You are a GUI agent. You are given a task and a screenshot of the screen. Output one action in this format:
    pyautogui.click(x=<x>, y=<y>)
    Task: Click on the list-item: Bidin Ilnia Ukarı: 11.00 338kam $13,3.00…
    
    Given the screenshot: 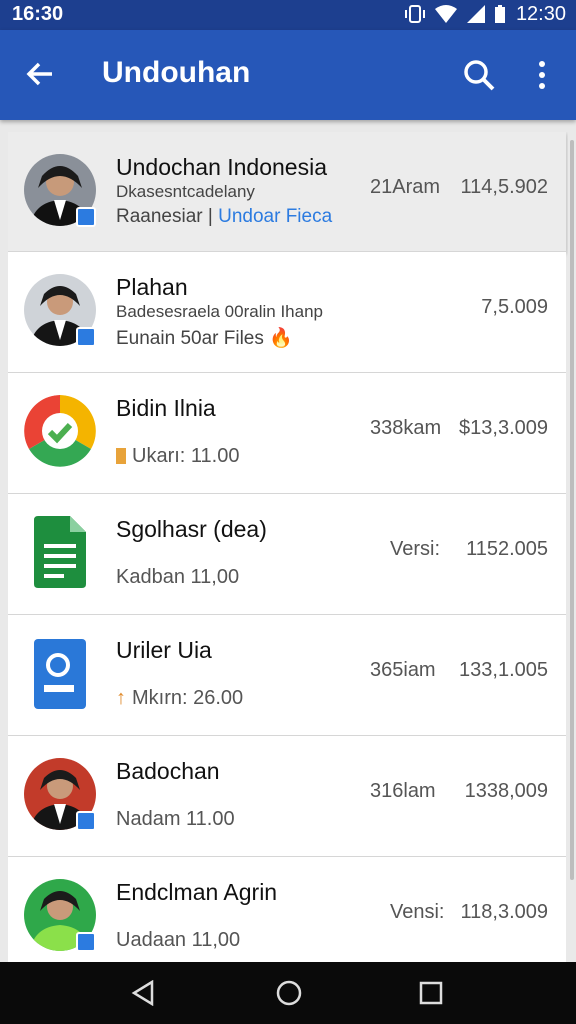 What is the action you would take?
    pyautogui.click(x=287, y=433)
    